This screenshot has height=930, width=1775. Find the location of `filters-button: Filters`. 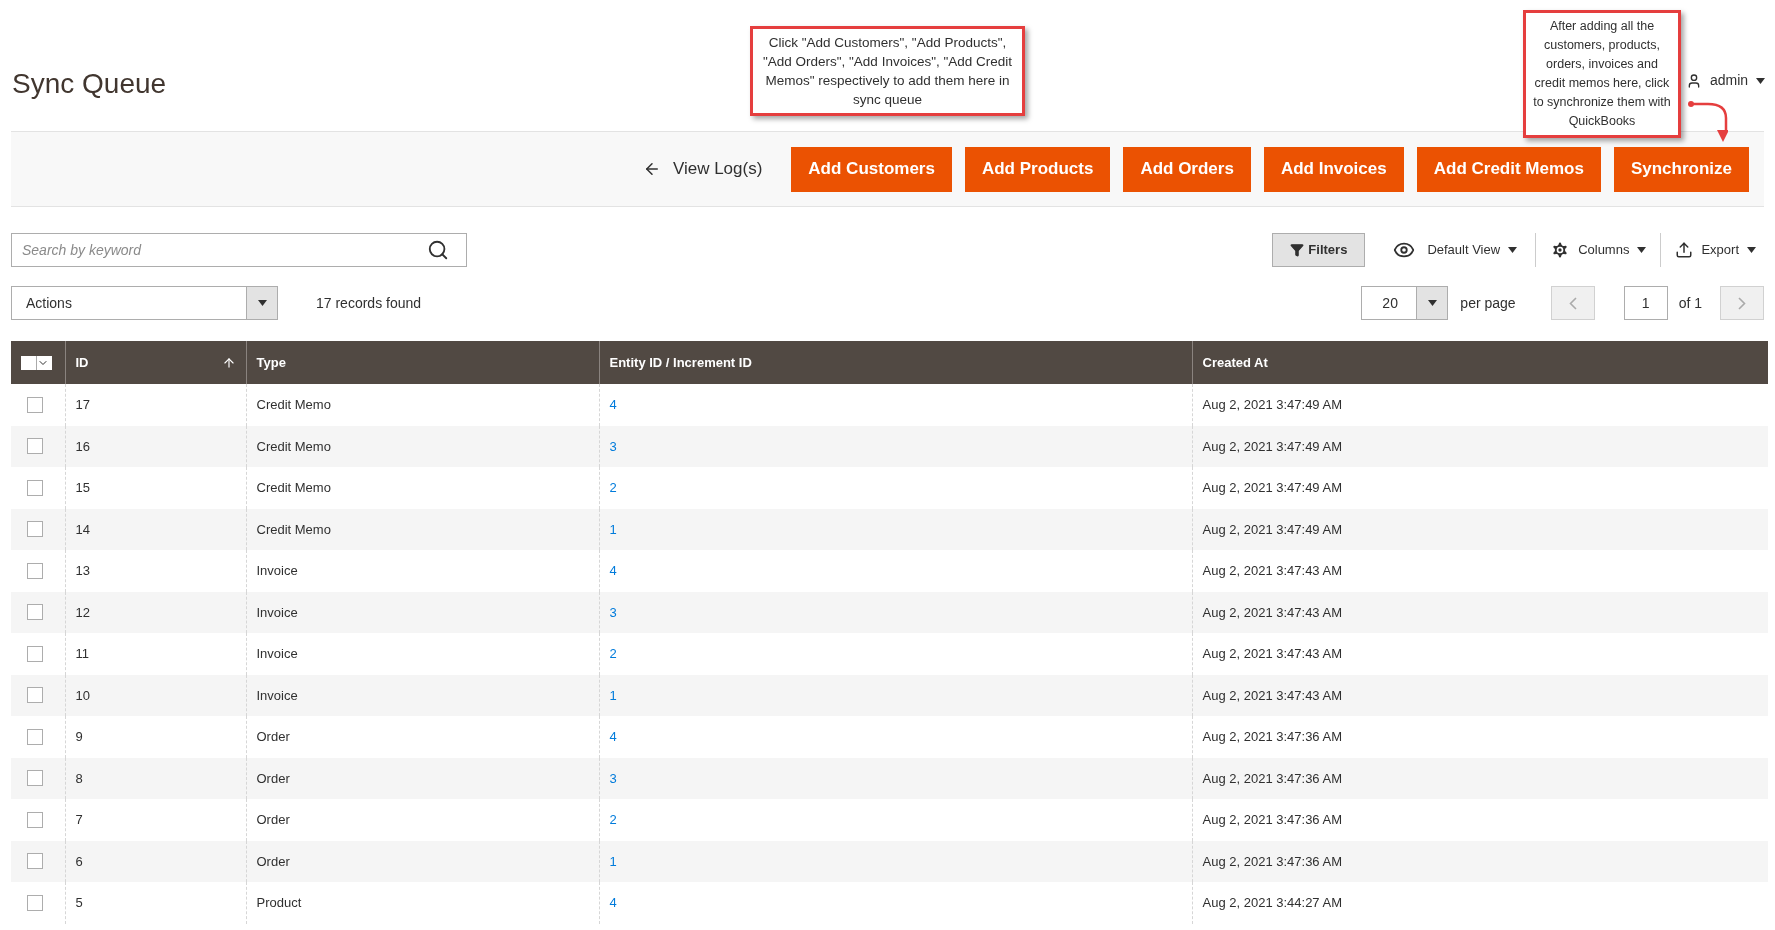

filters-button: Filters is located at coordinates (1319, 250).